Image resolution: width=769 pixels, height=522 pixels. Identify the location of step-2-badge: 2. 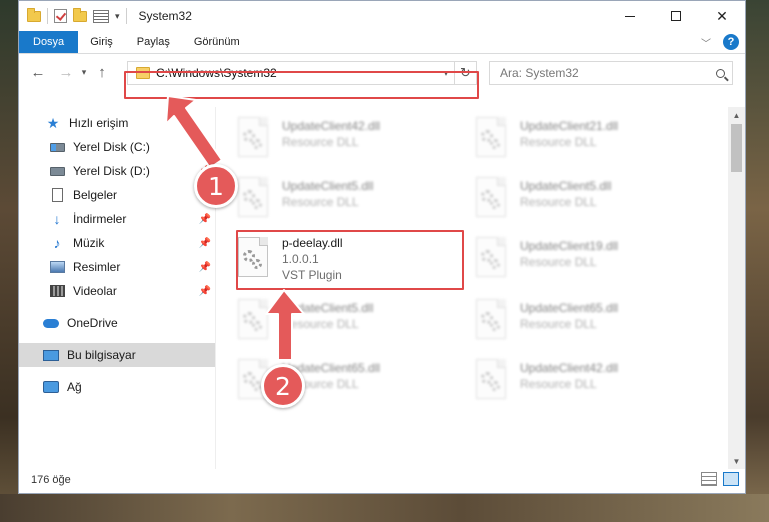
(283, 386).